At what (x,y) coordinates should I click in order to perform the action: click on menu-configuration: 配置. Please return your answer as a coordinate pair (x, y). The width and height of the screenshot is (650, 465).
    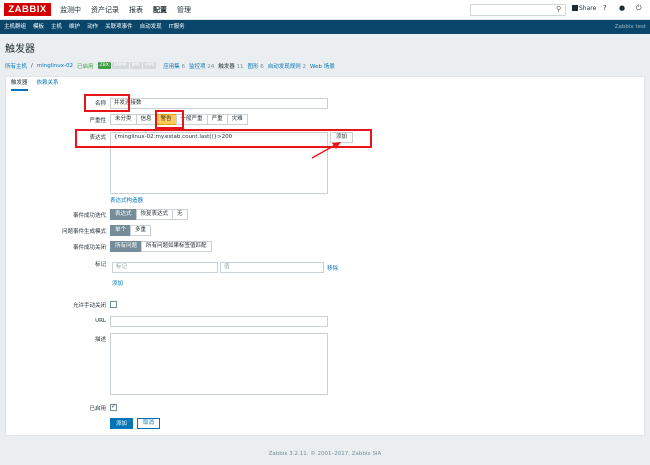
    Looking at the image, I should click on (160, 10).